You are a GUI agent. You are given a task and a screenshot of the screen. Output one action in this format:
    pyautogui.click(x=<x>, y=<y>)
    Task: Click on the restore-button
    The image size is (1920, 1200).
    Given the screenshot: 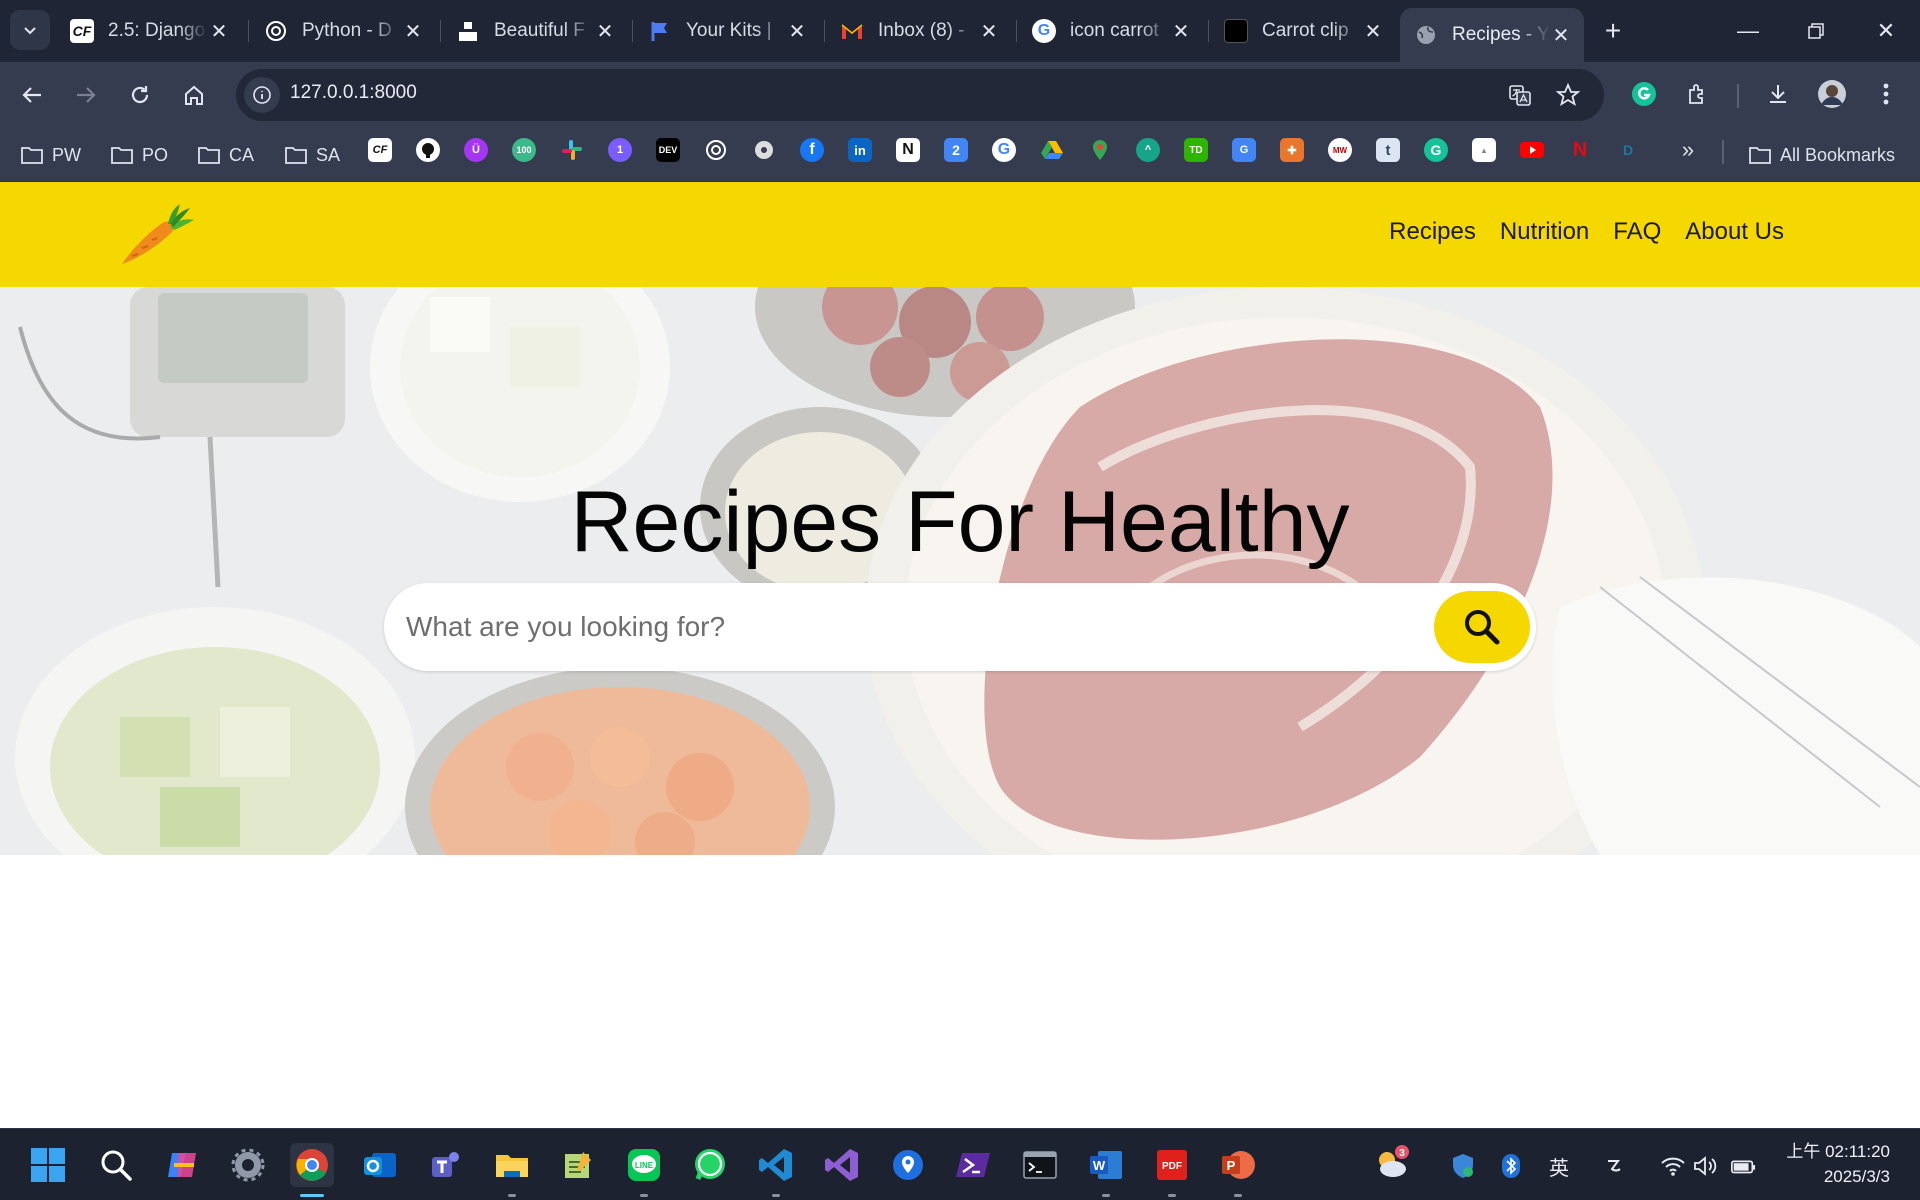 What is the action you would take?
    pyautogui.click(x=1816, y=31)
    